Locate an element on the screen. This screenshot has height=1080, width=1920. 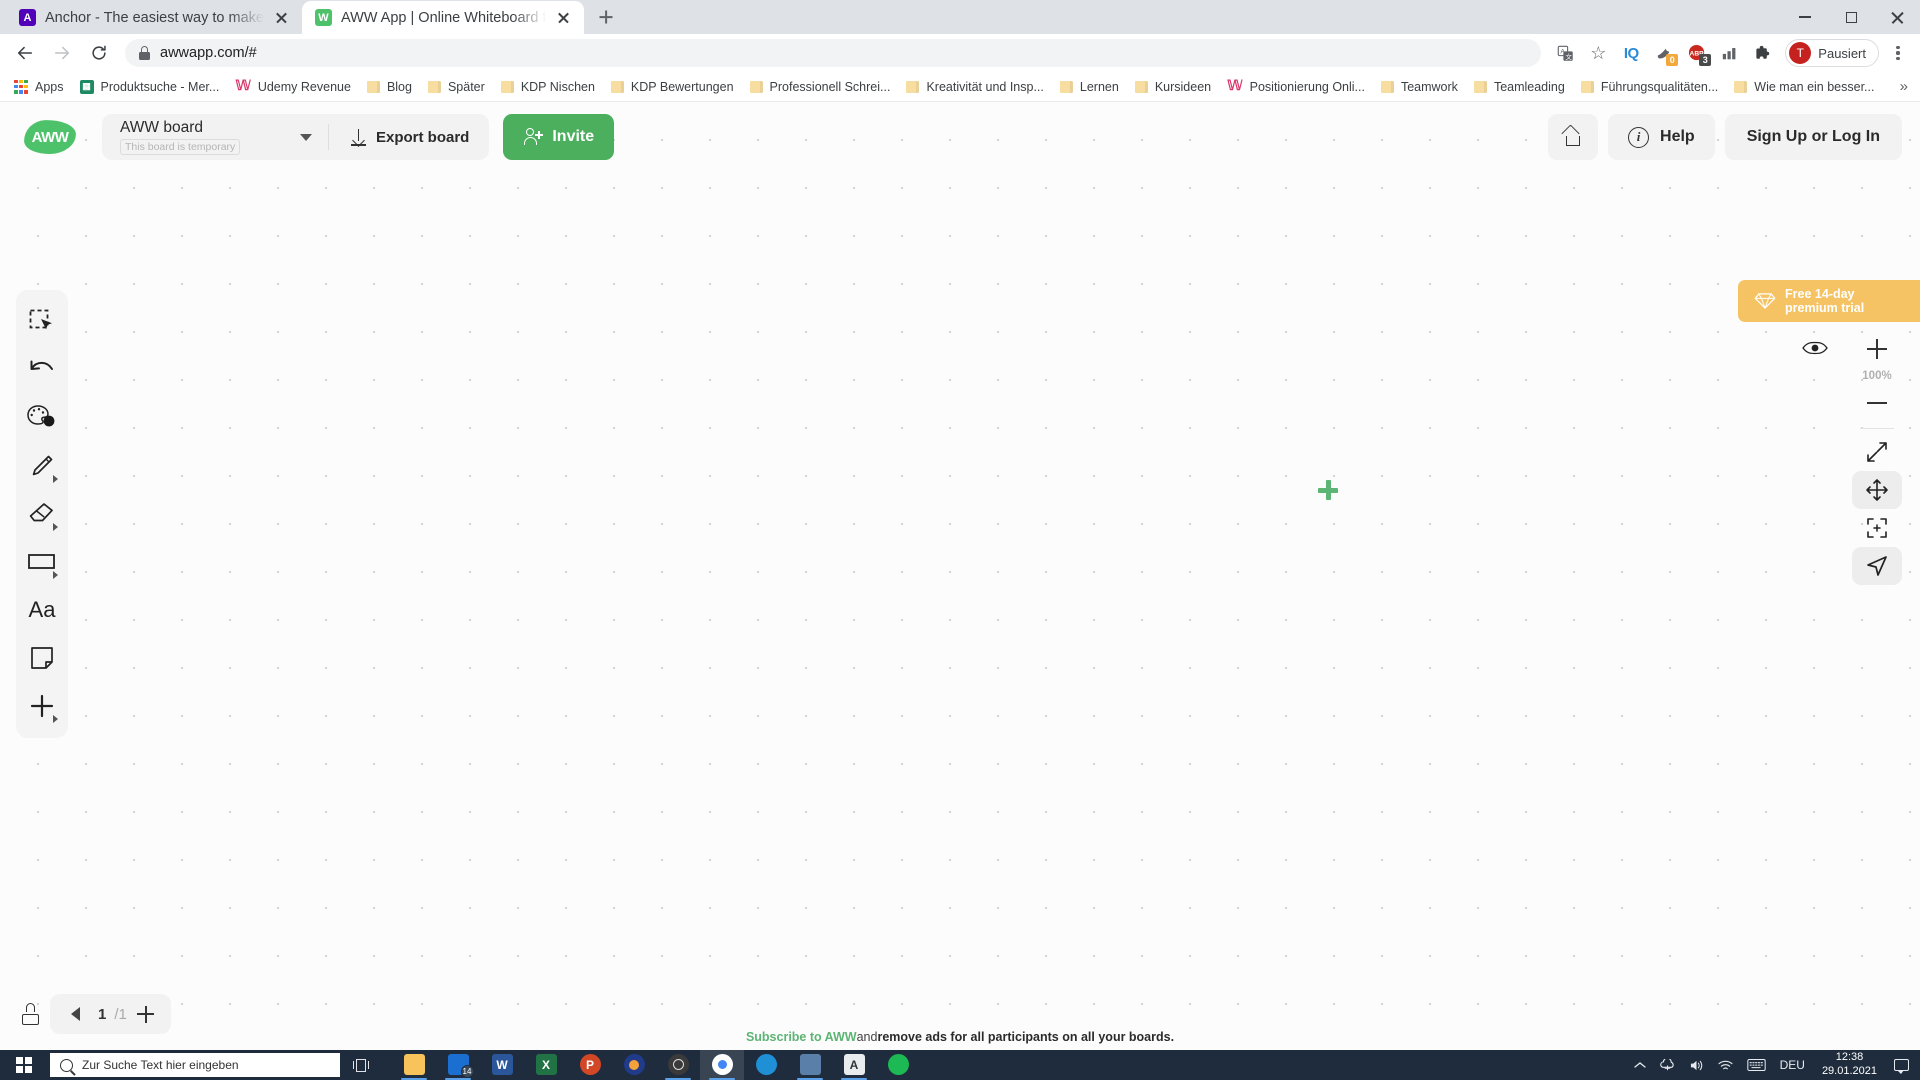
volume-tray-icon is located at coordinates (1696, 1065).